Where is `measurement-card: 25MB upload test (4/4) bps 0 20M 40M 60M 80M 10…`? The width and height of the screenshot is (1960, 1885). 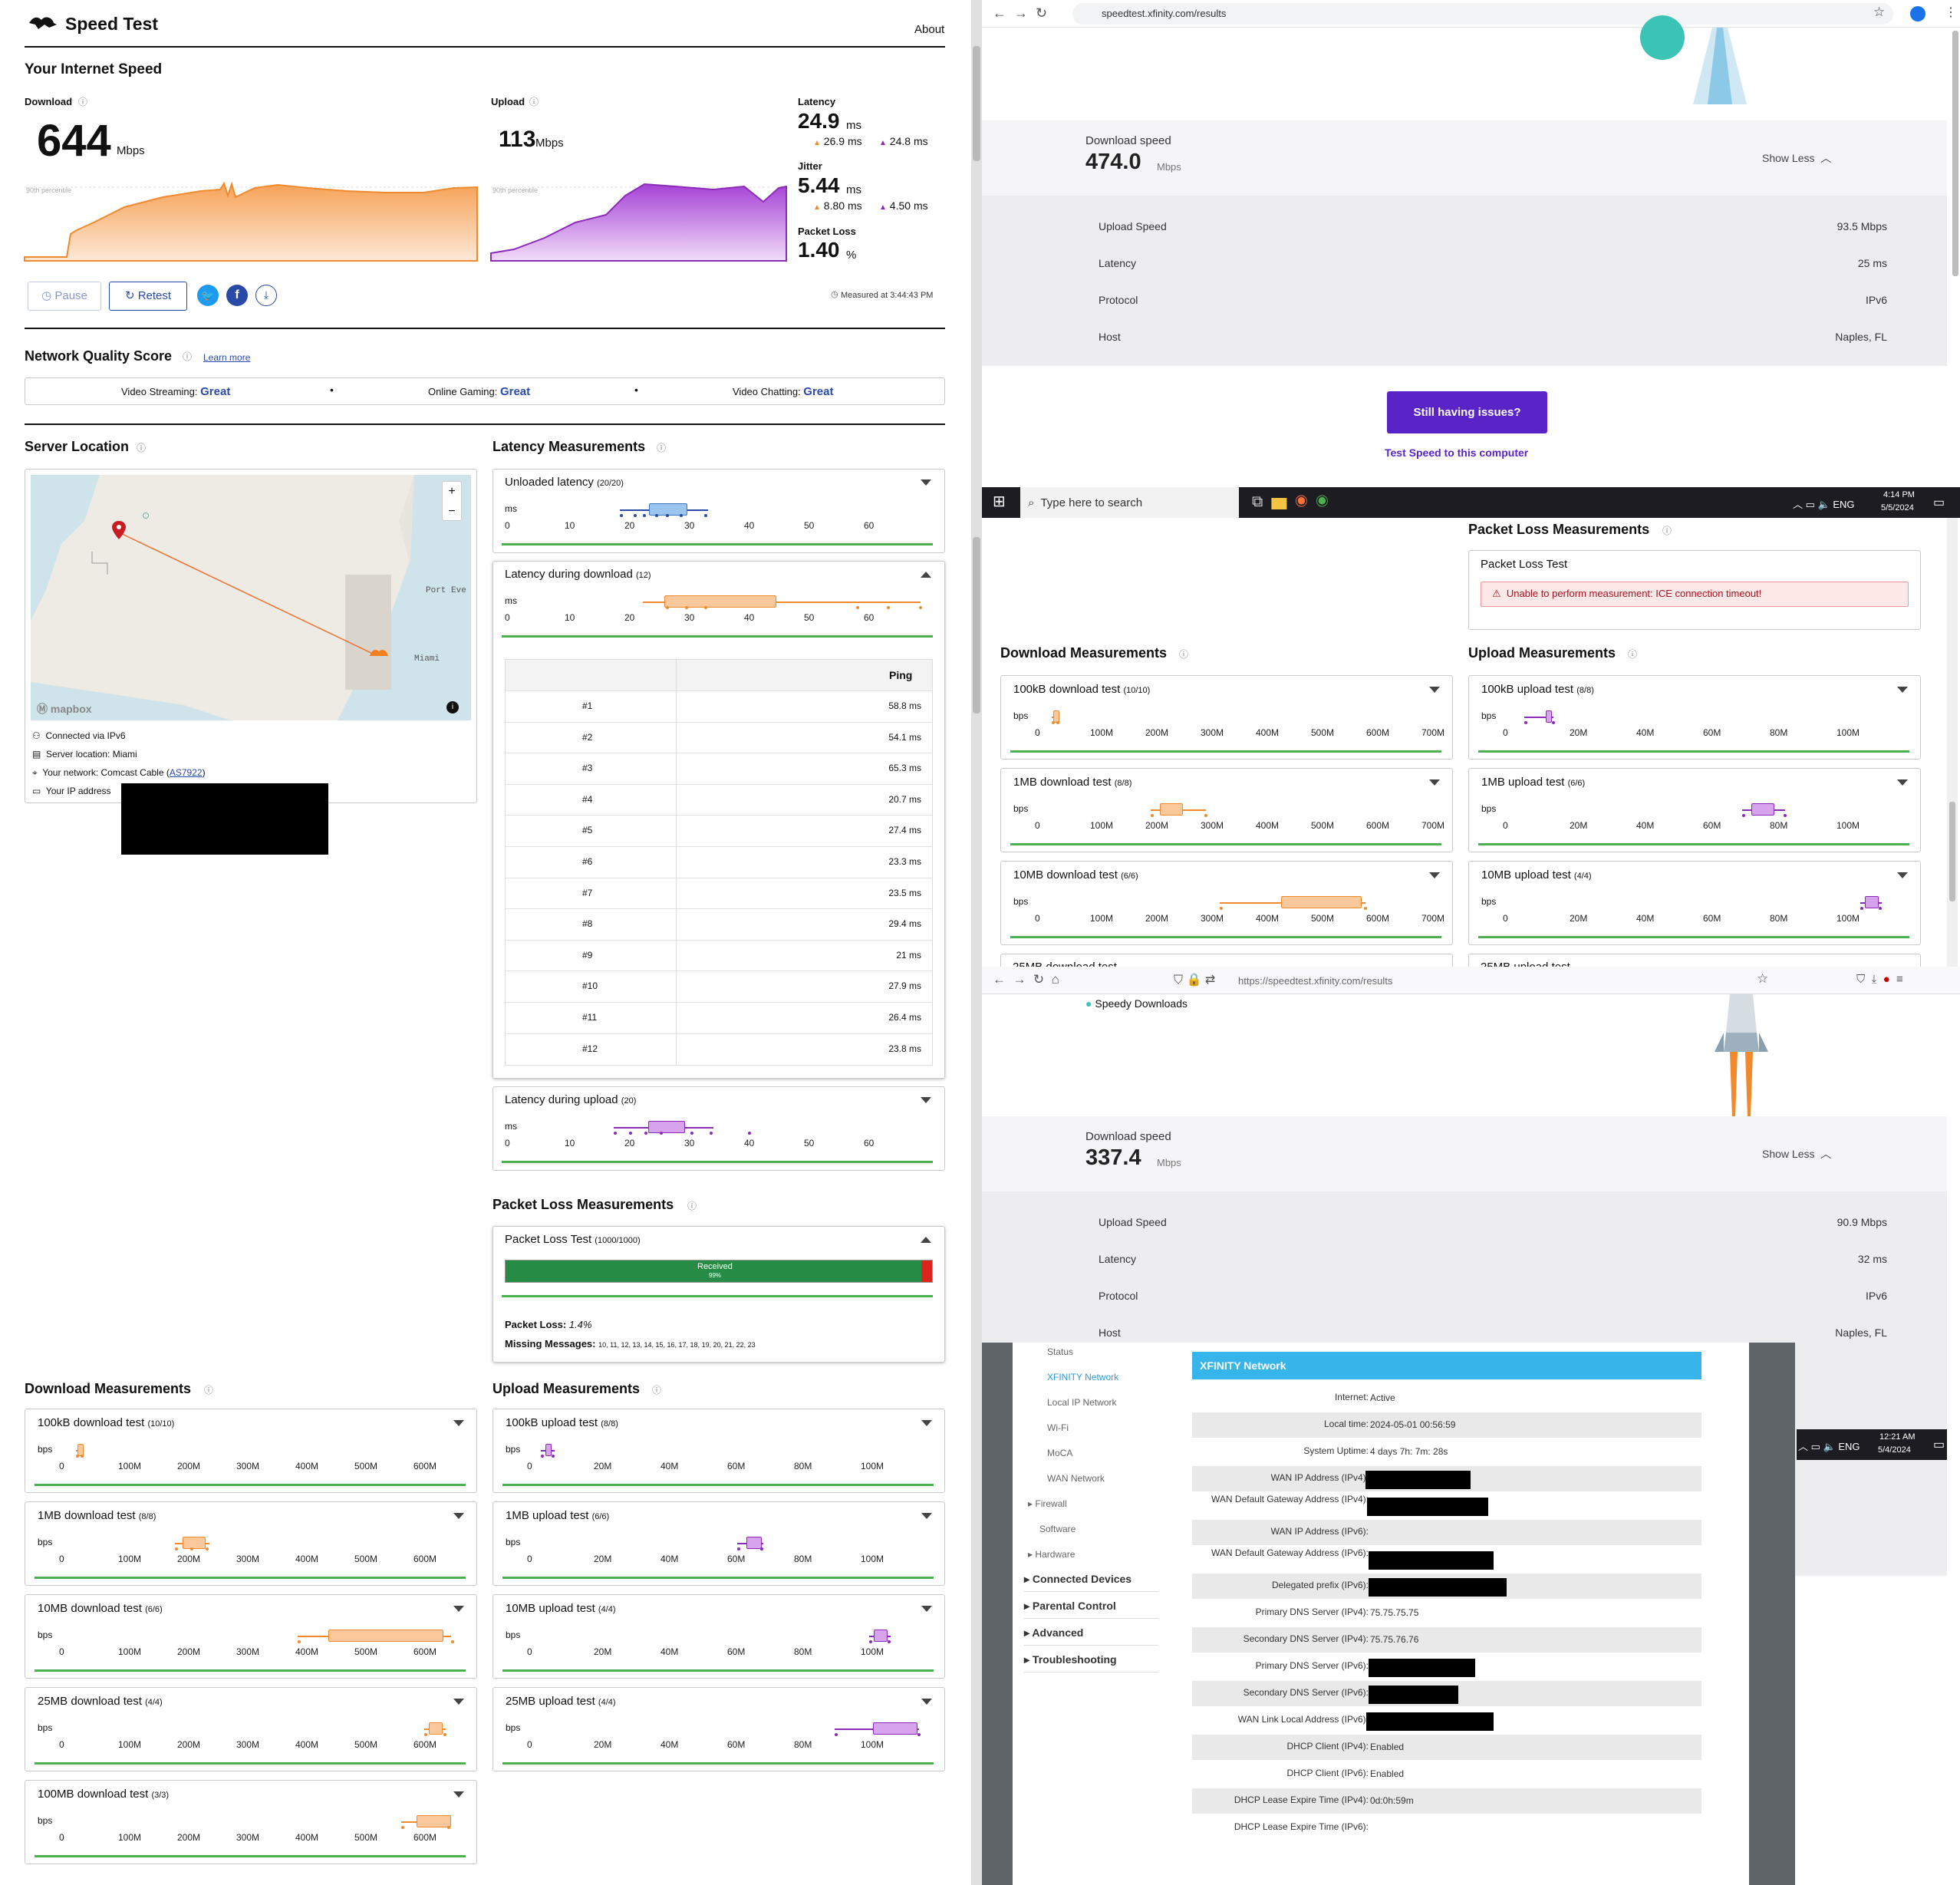
measurement-card: 25MB upload test (4/4) bps 0 20M 40M 60M 80M 10… is located at coordinates (718, 1729).